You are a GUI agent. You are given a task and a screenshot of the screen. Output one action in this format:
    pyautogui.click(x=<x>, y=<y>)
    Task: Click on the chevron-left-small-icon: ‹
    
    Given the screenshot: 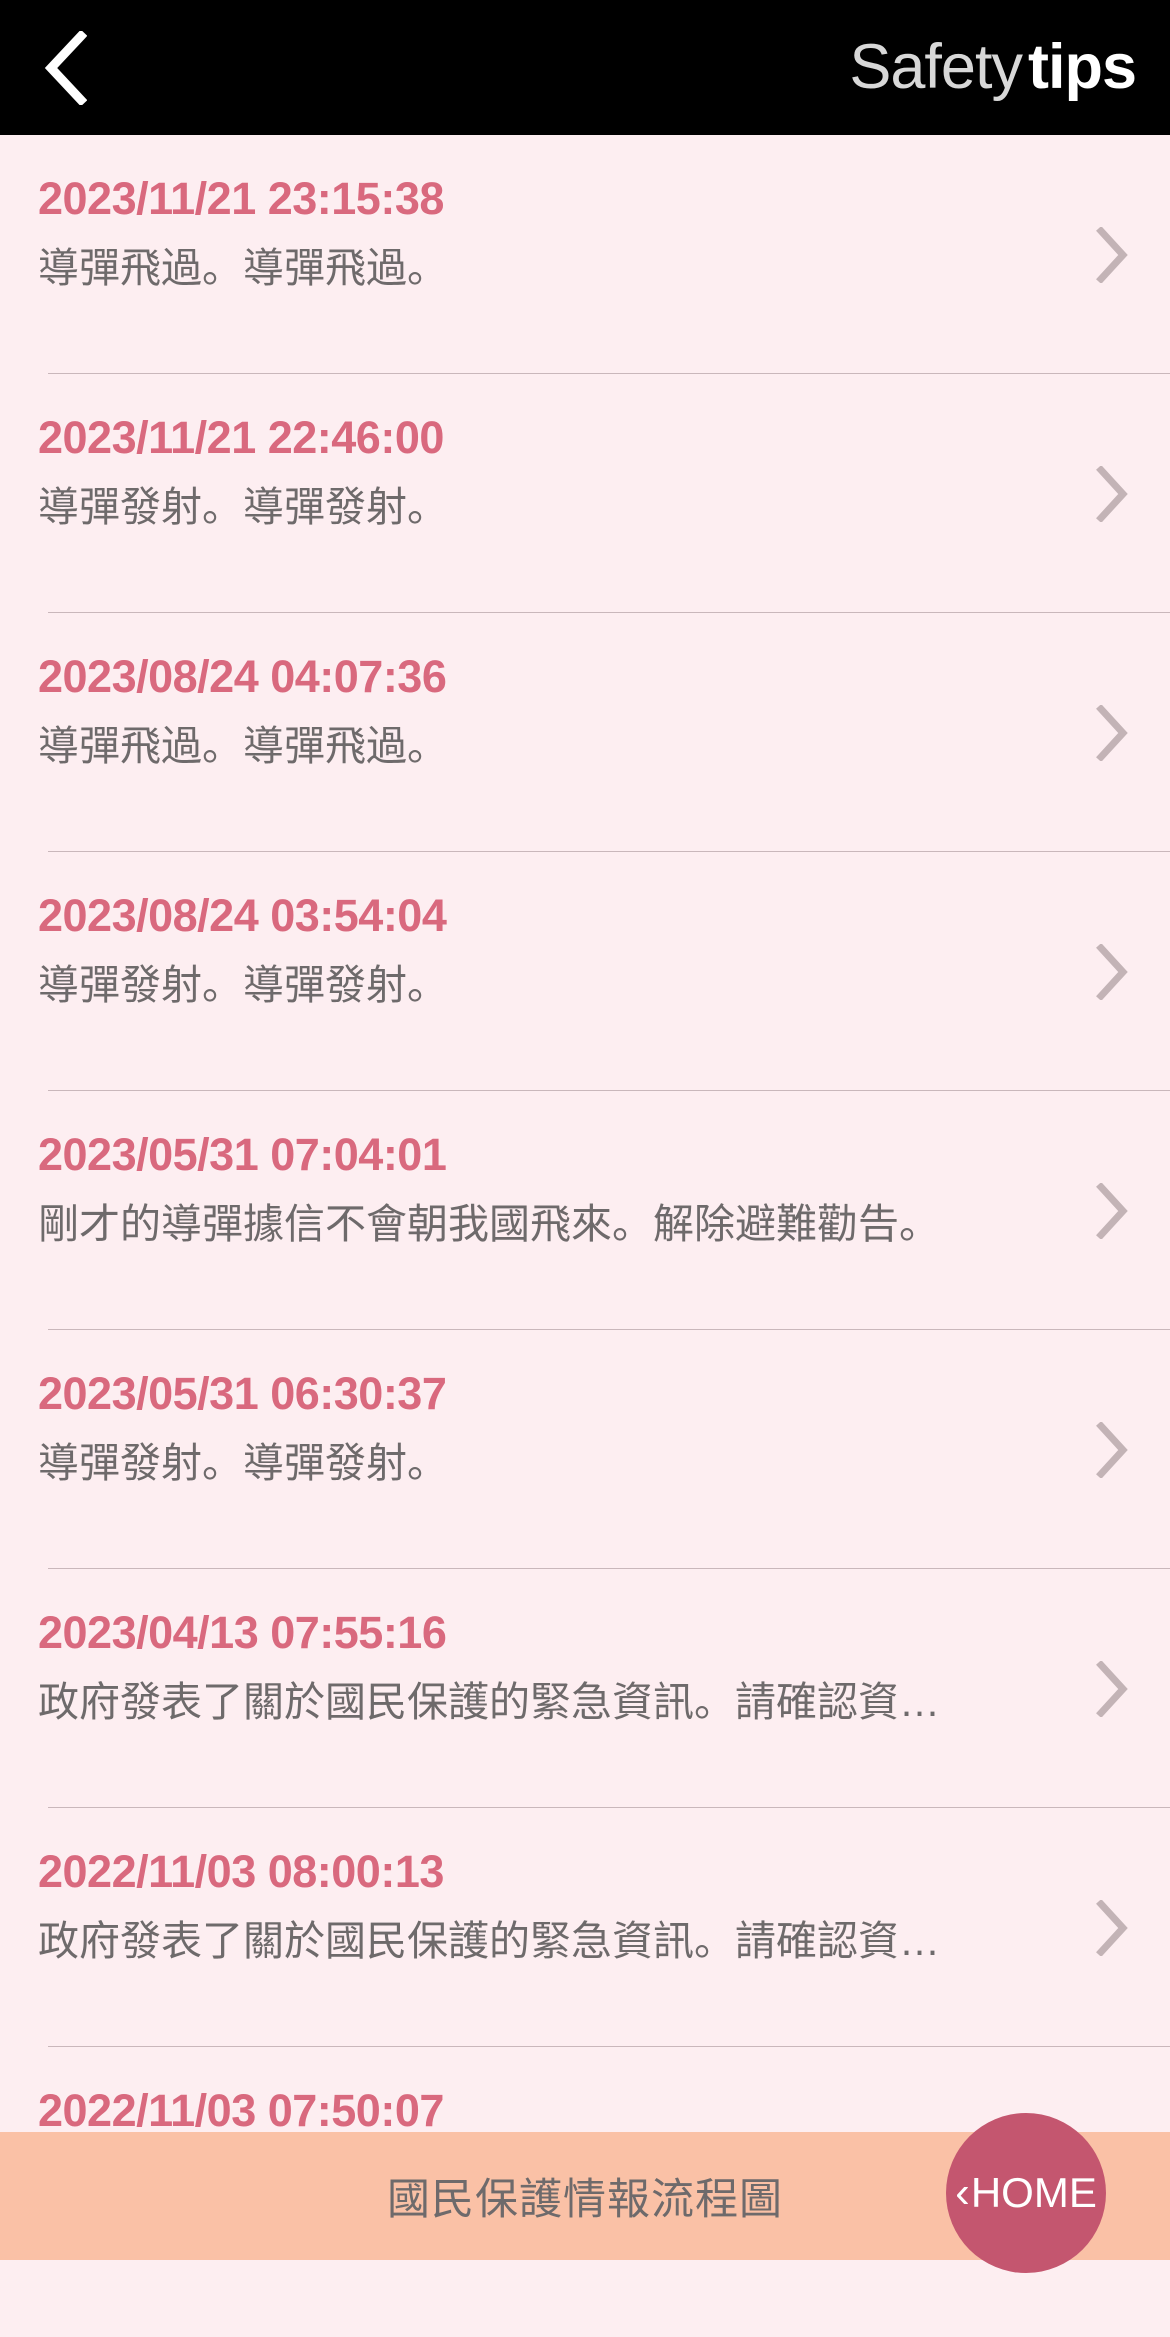 What is the action you would take?
    pyautogui.click(x=962, y=2192)
    